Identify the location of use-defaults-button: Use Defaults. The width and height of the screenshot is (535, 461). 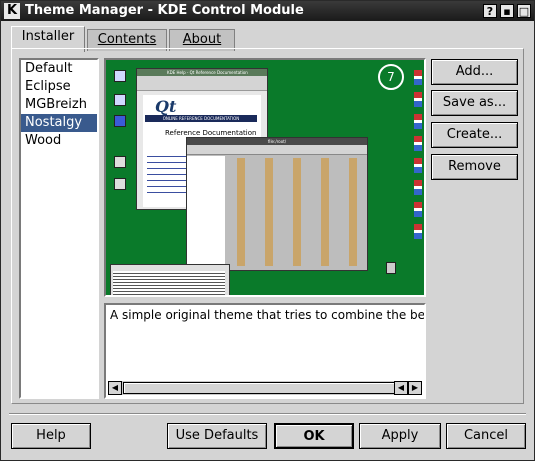
(217, 436).